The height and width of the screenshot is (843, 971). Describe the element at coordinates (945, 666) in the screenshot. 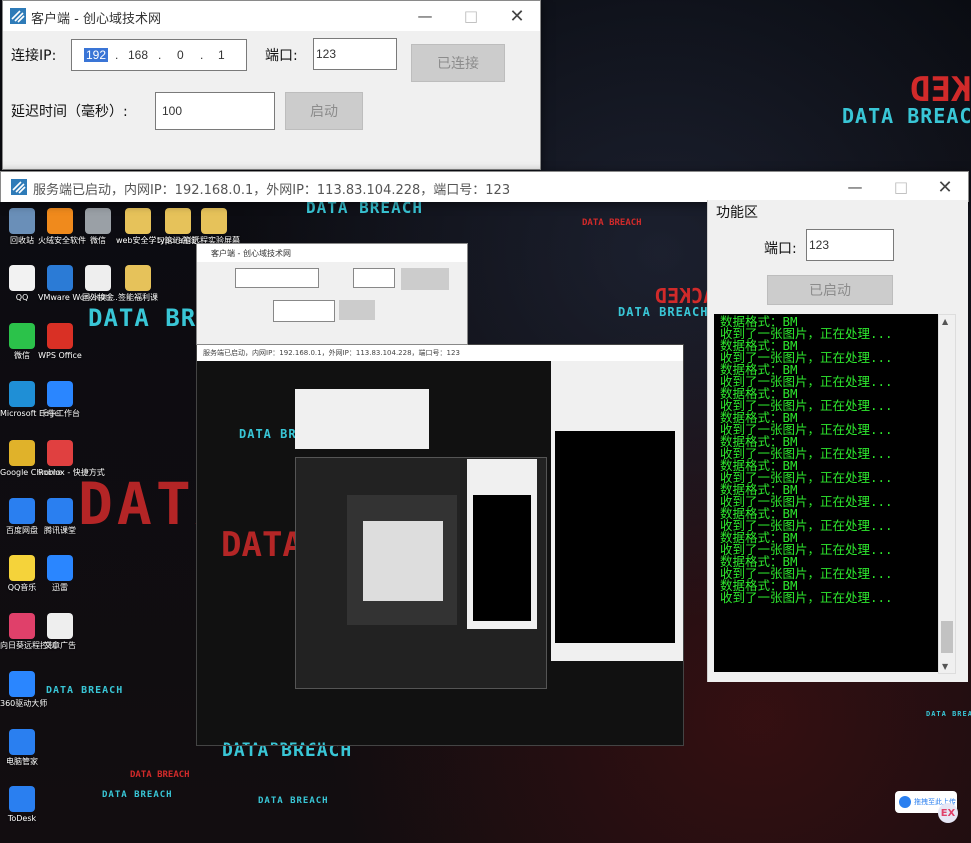

I see `scroll-down-arrow: ▼` at that location.